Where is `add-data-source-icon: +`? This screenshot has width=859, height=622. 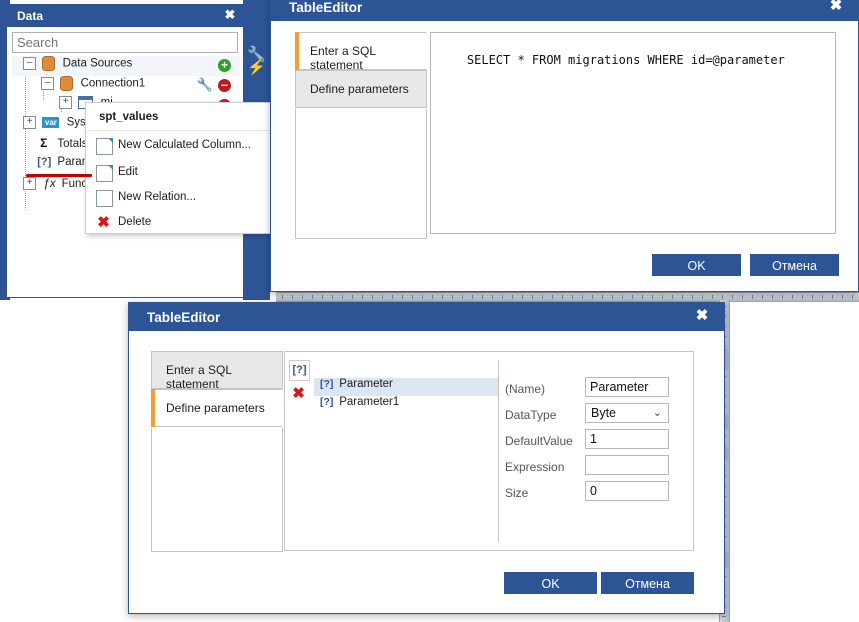
add-data-source-icon: + is located at coordinates (224, 65).